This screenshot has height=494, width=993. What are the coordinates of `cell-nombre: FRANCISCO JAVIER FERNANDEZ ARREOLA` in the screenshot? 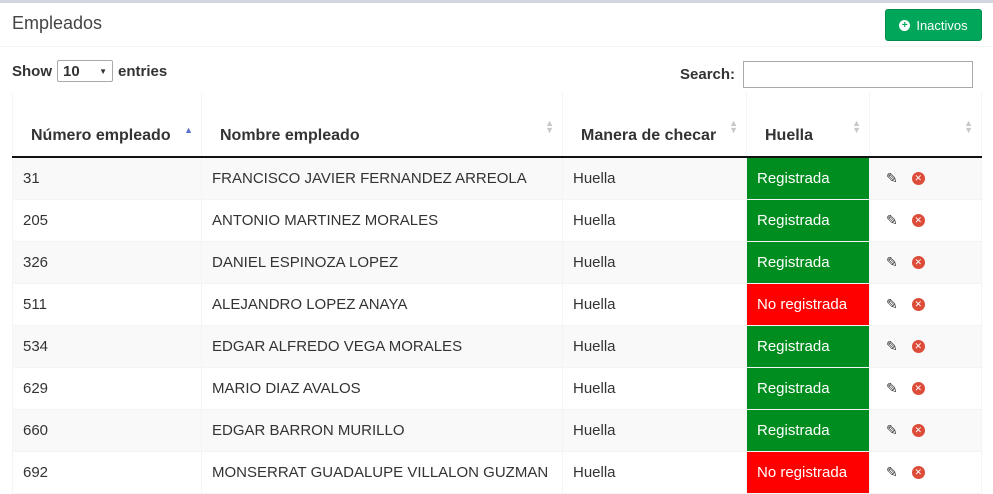 It's located at (382, 178).